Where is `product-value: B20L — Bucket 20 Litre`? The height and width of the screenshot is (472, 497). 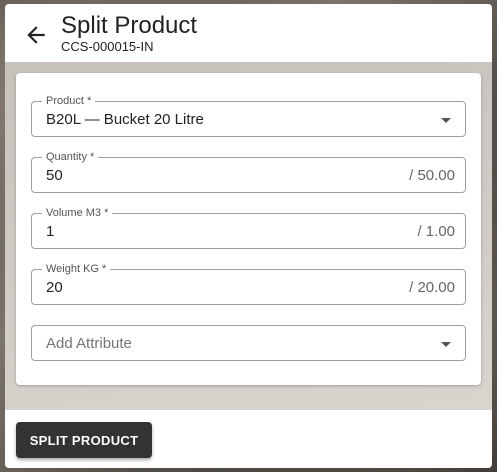 product-value: B20L — Bucket 20 Litre is located at coordinates (125, 119).